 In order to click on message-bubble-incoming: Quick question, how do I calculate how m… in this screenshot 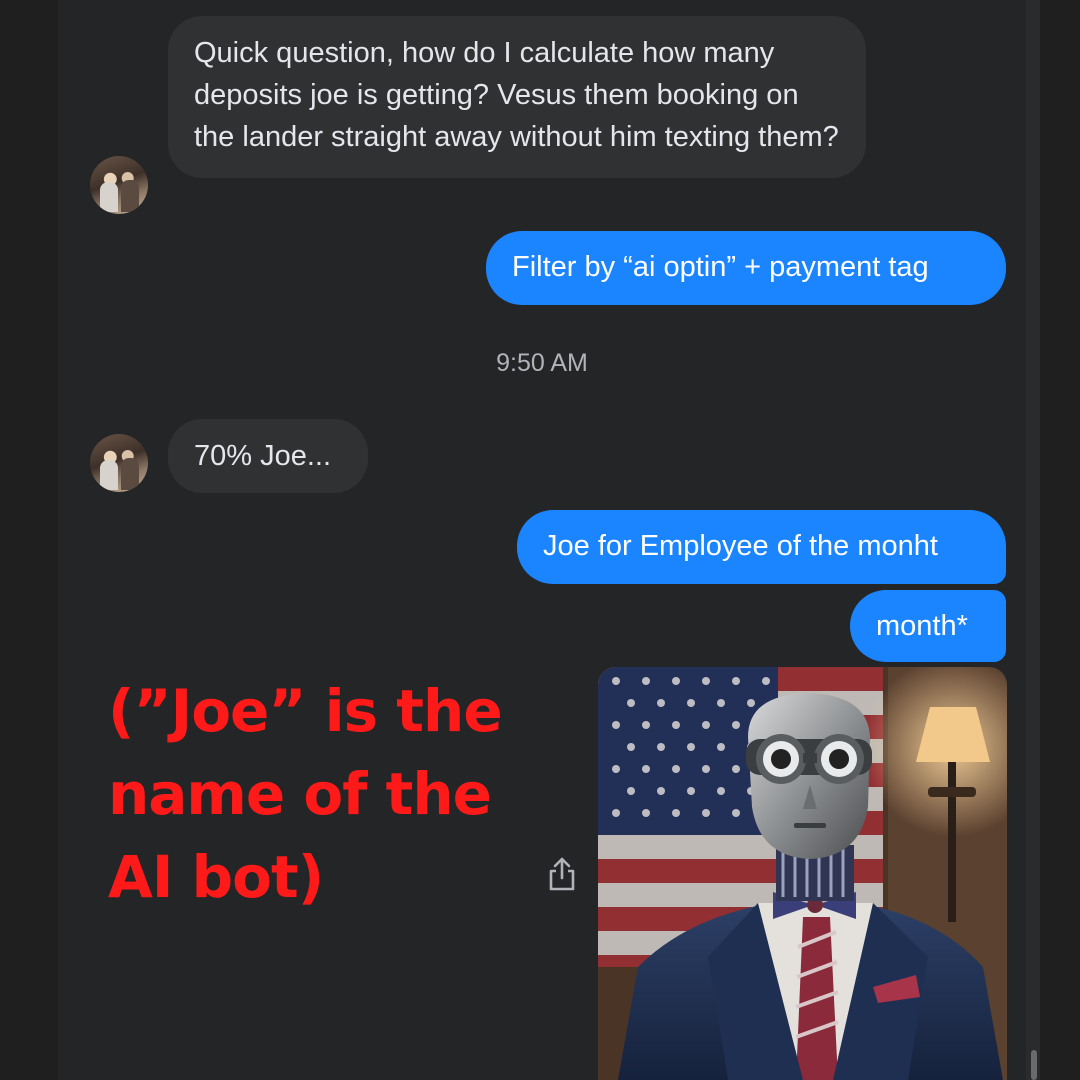, I will do `click(517, 97)`.